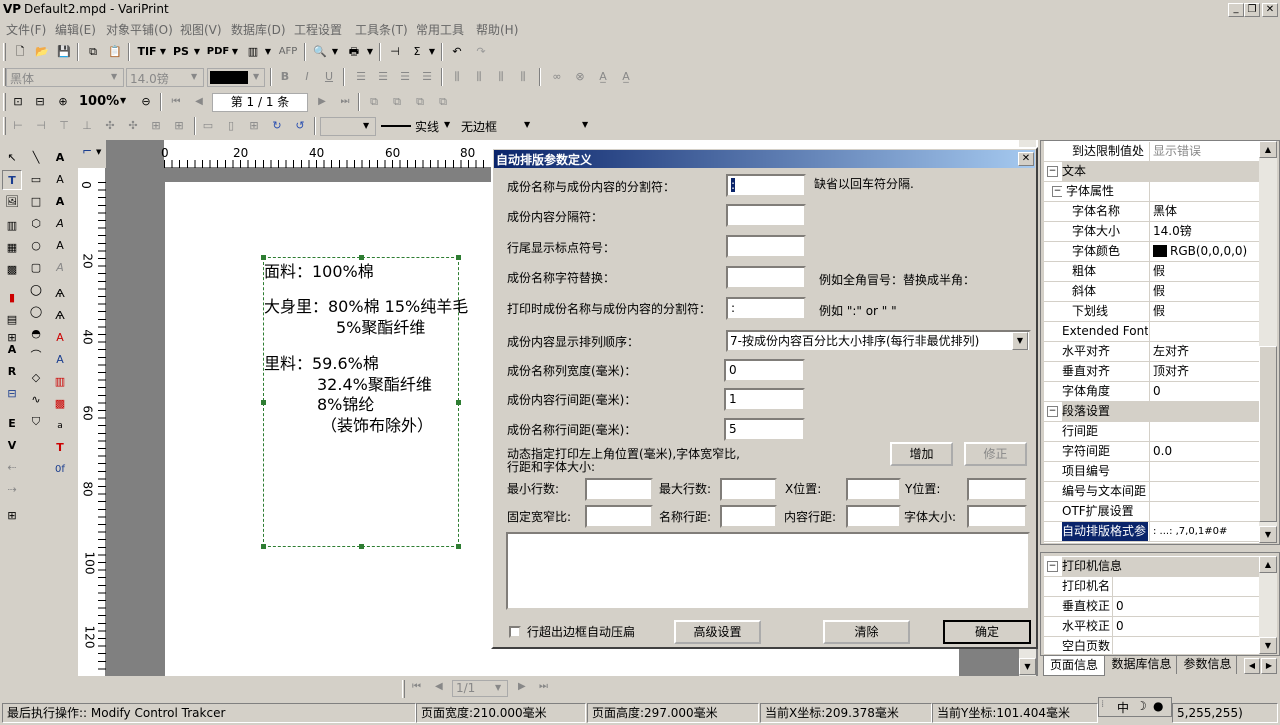  Describe the element at coordinates (420, 102) in the screenshot. I see `bring-forward-icon: ⧉` at that location.